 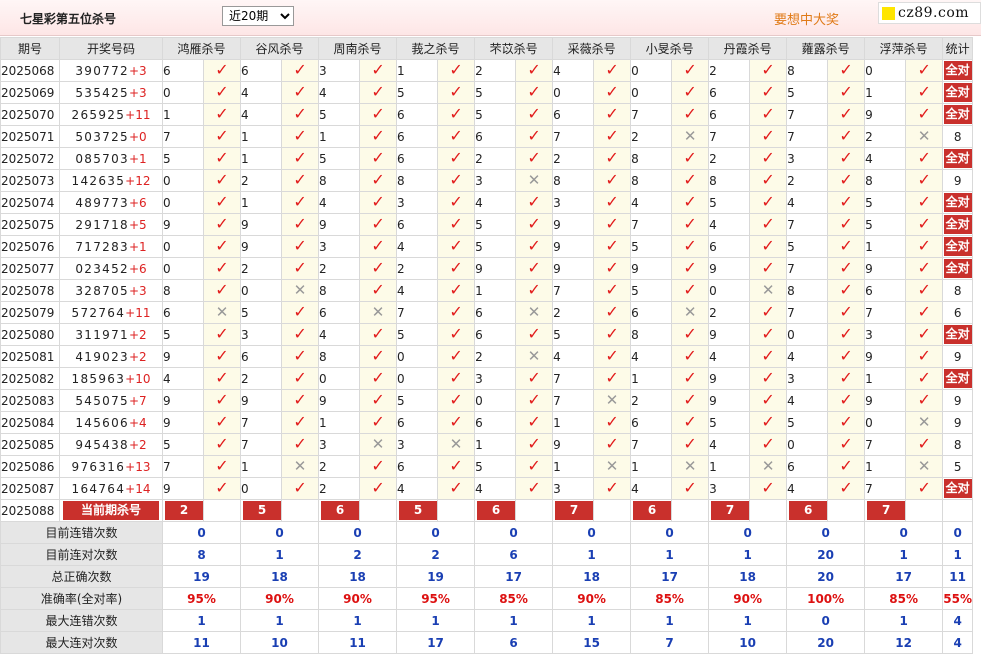 What do you see at coordinates (30, 48) in the screenshot?
I see `col-issue: 期号` at bounding box center [30, 48].